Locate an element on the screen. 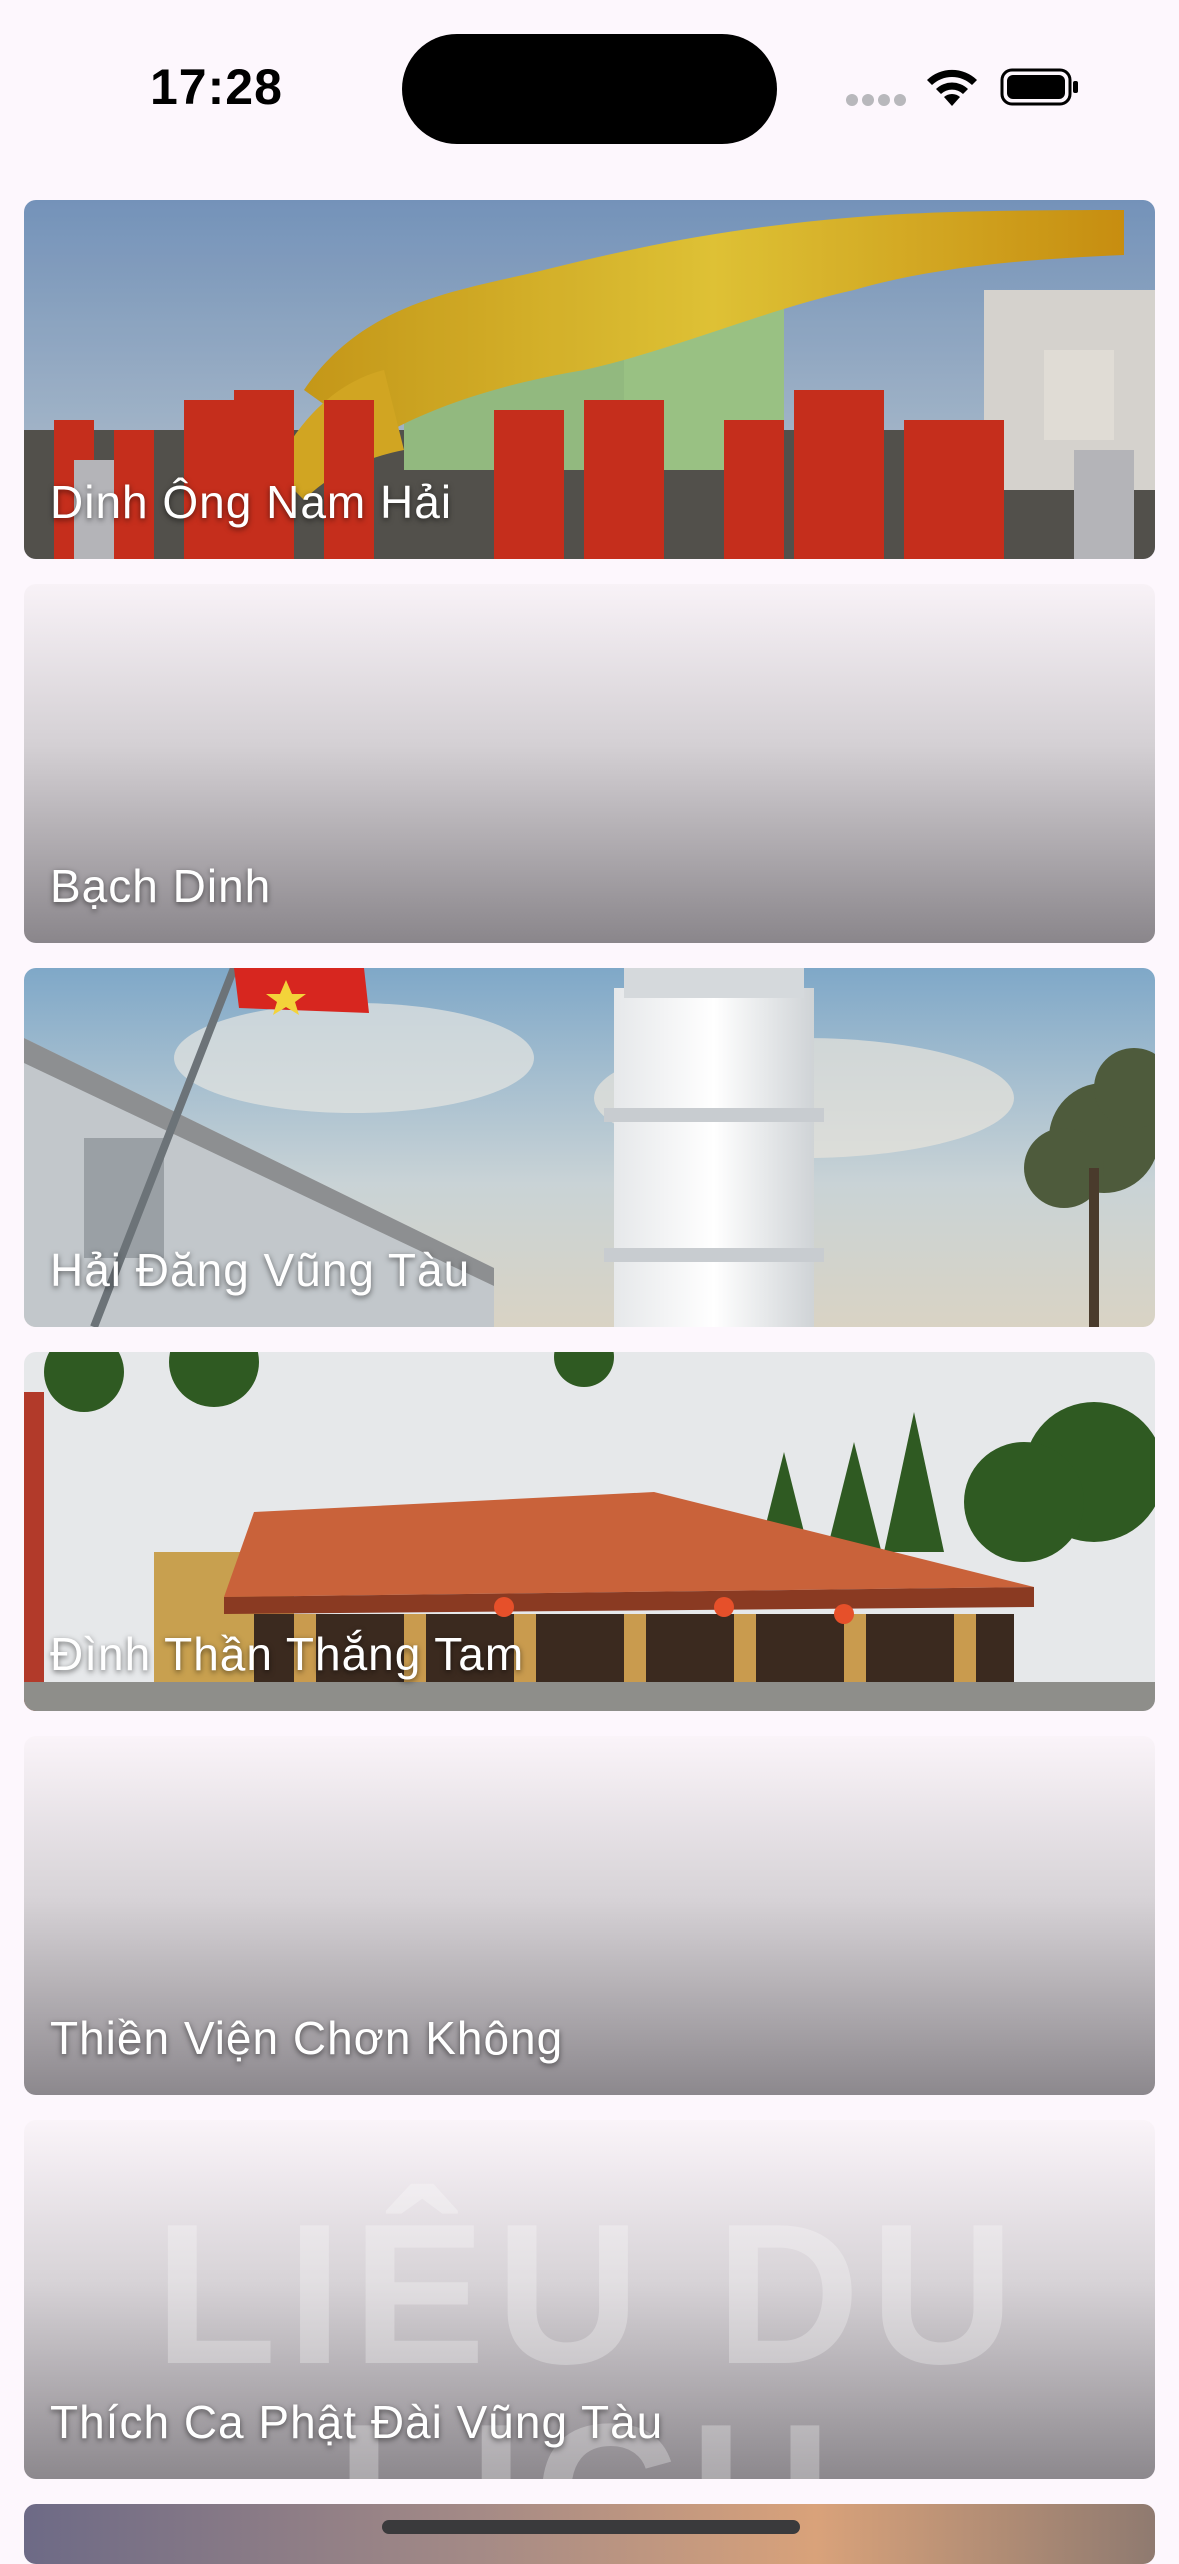  sunset-image is located at coordinates (589, 2534).